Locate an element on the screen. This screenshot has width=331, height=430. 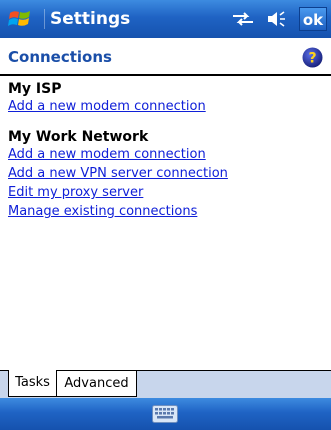
page-header: Connections ? is located at coordinates (165, 57).